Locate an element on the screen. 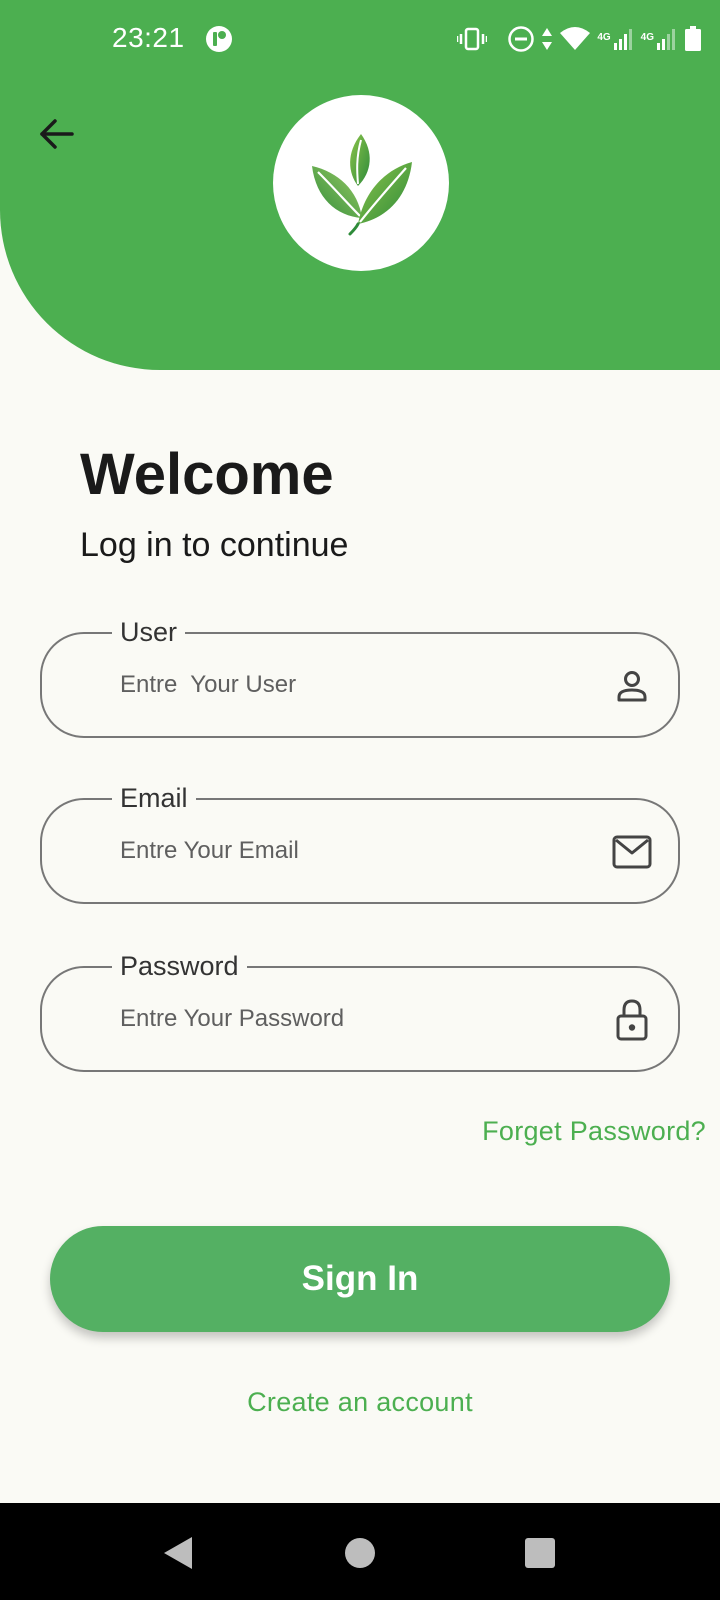  sign-in-button: Sign In is located at coordinates (360, 1279).